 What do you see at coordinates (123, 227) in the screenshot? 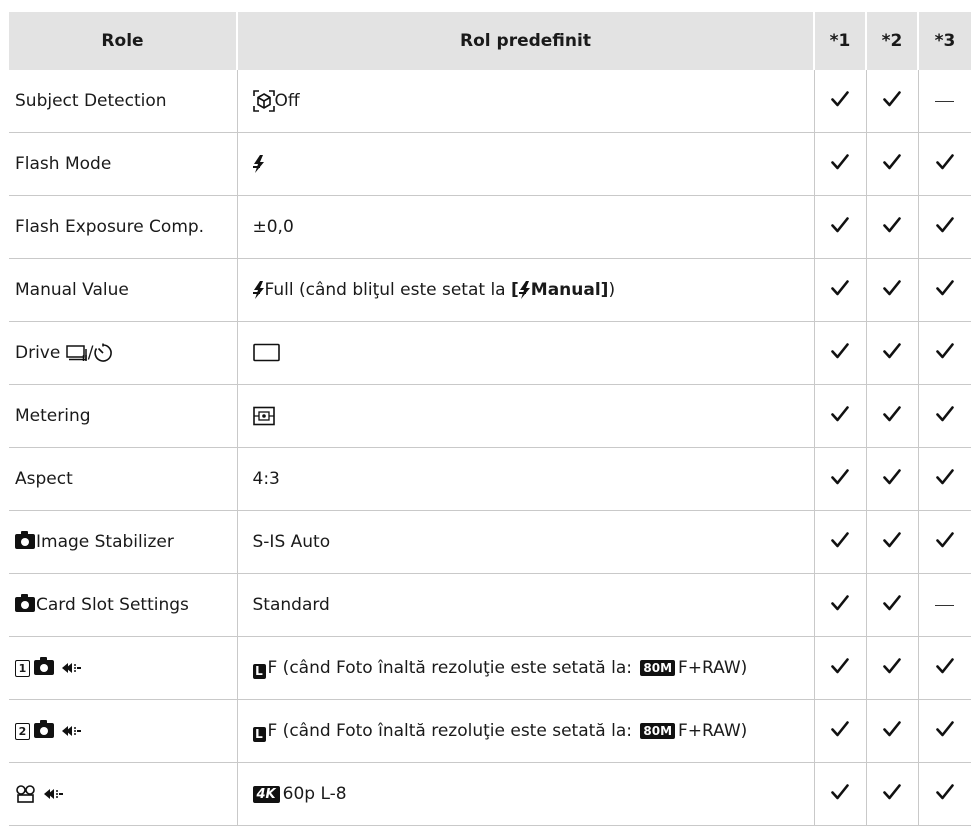
I see `role-cell: Flash Exposure Comp.` at bounding box center [123, 227].